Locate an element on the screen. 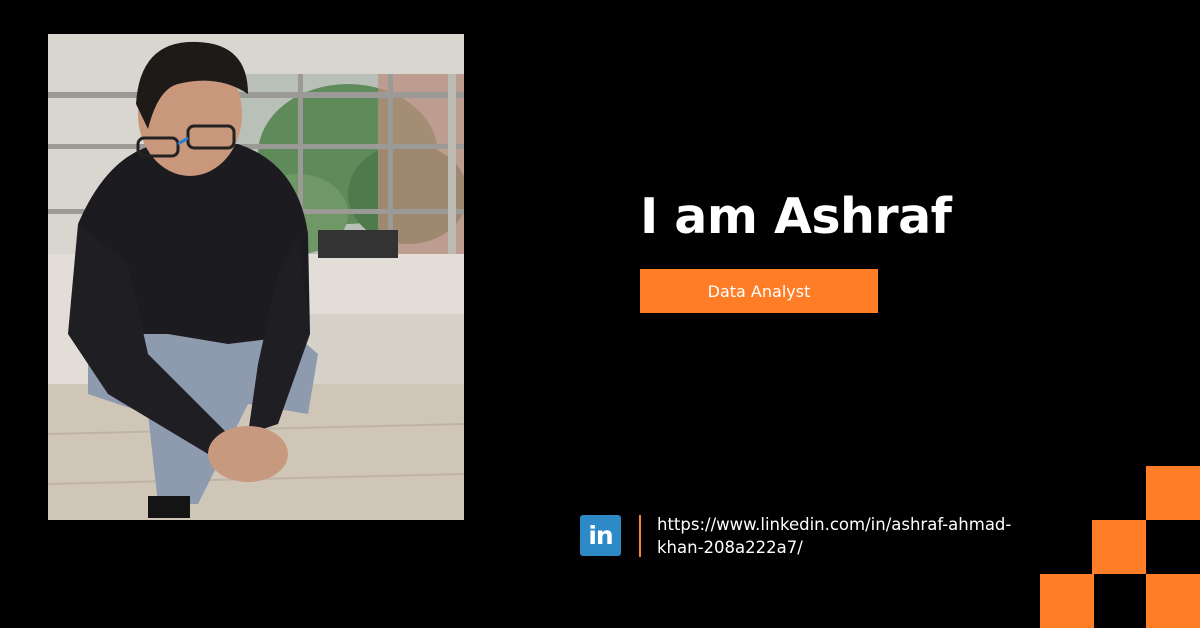 The height and width of the screenshot is (628, 1200). headline: I am Ashraf is located at coordinates (796, 216).